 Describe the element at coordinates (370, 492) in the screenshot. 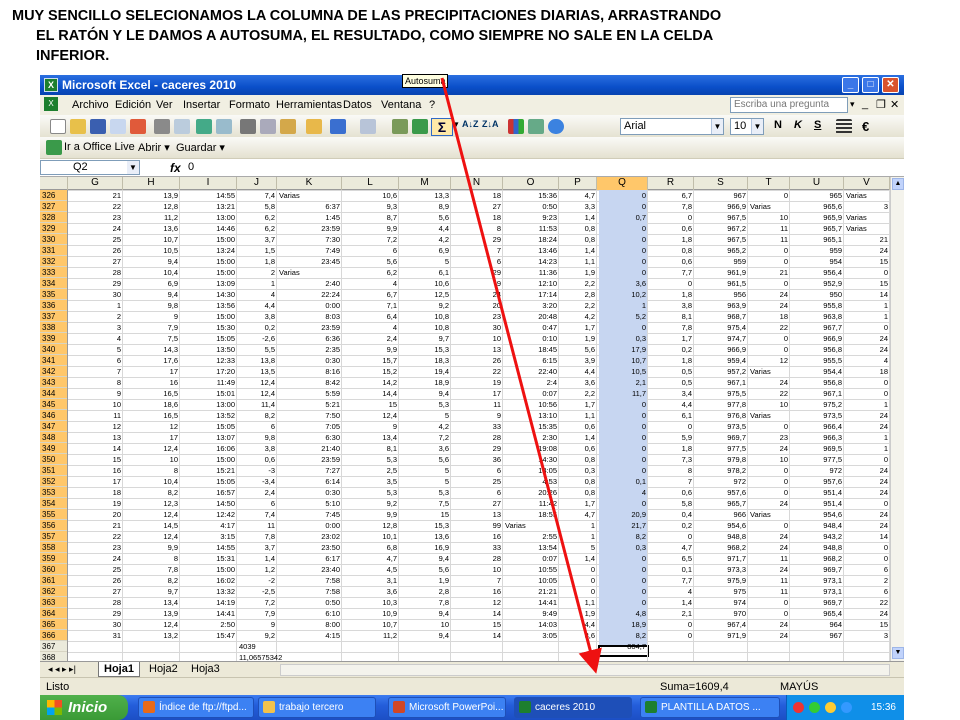

I see `cell: 5,3` at that location.